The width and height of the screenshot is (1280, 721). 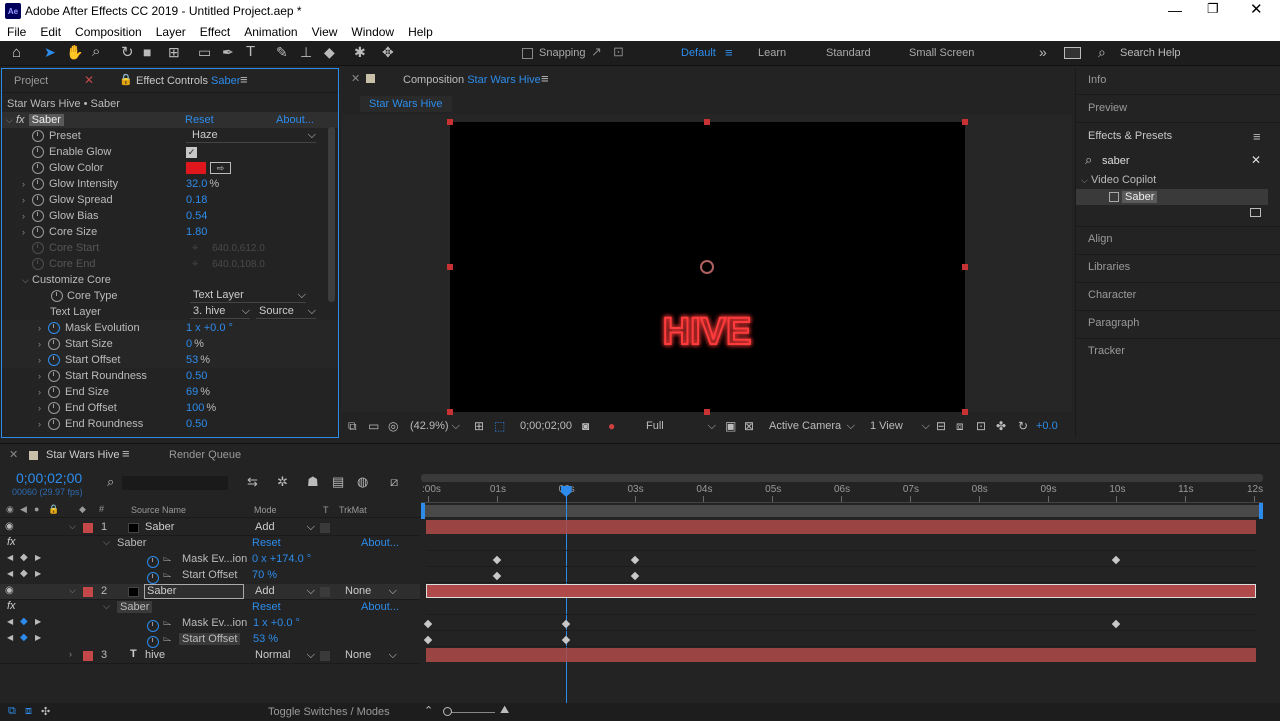 I want to click on resolution-dropdown: Full ⌵, so click(x=681, y=426).